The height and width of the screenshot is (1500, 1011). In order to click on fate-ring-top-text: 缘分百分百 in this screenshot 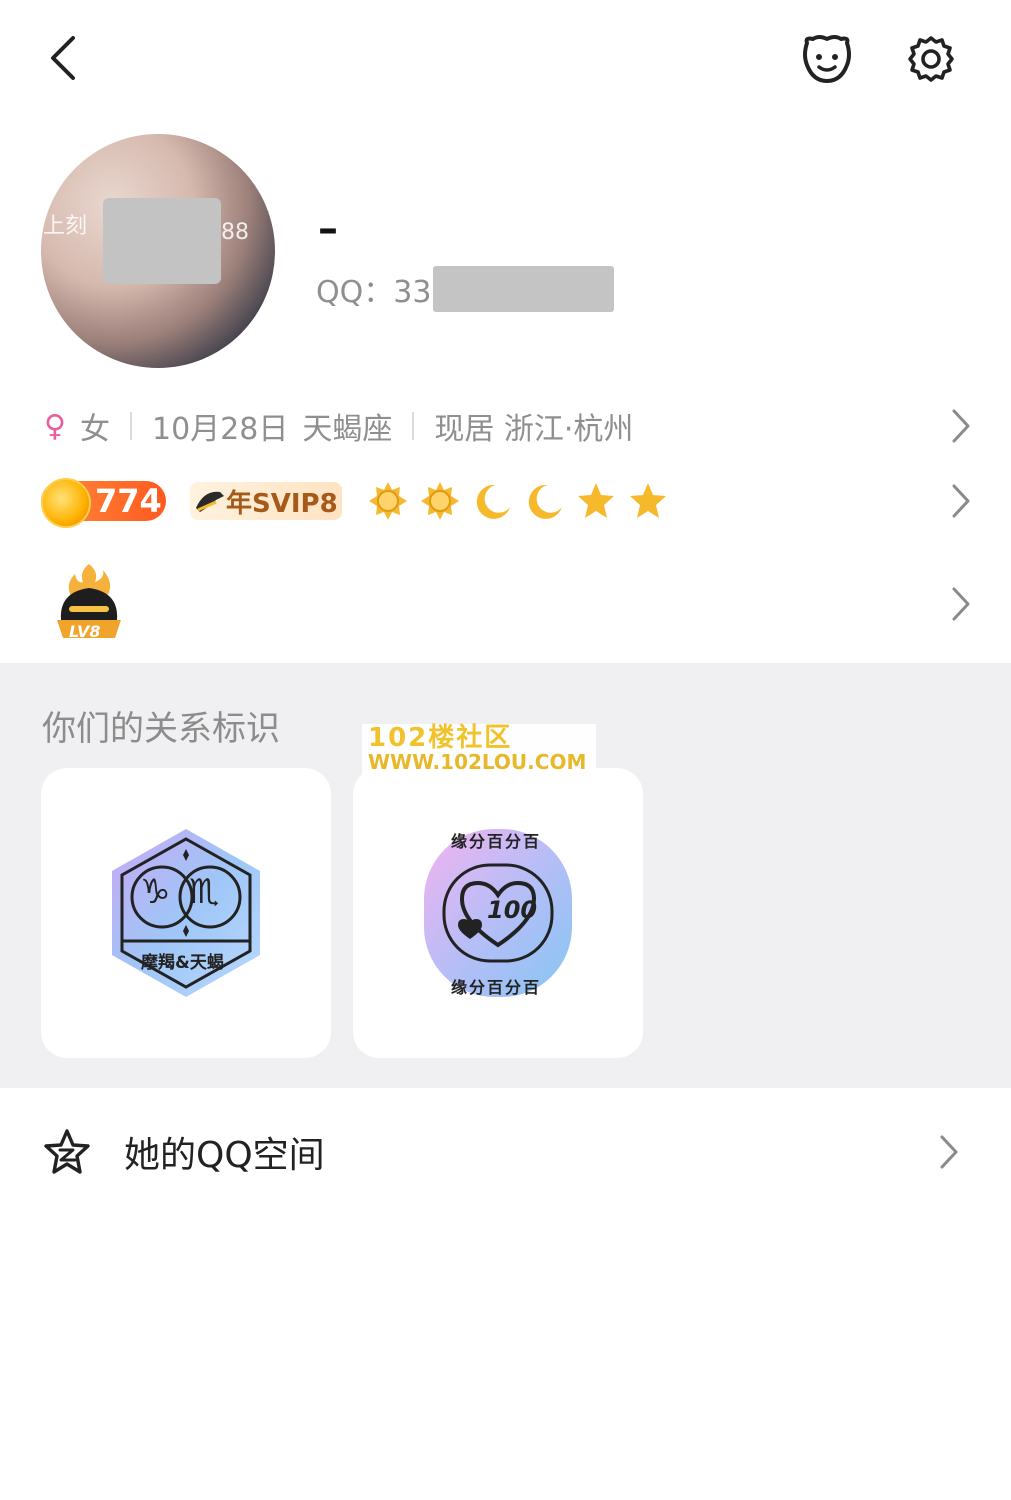, I will do `click(496, 841)`.